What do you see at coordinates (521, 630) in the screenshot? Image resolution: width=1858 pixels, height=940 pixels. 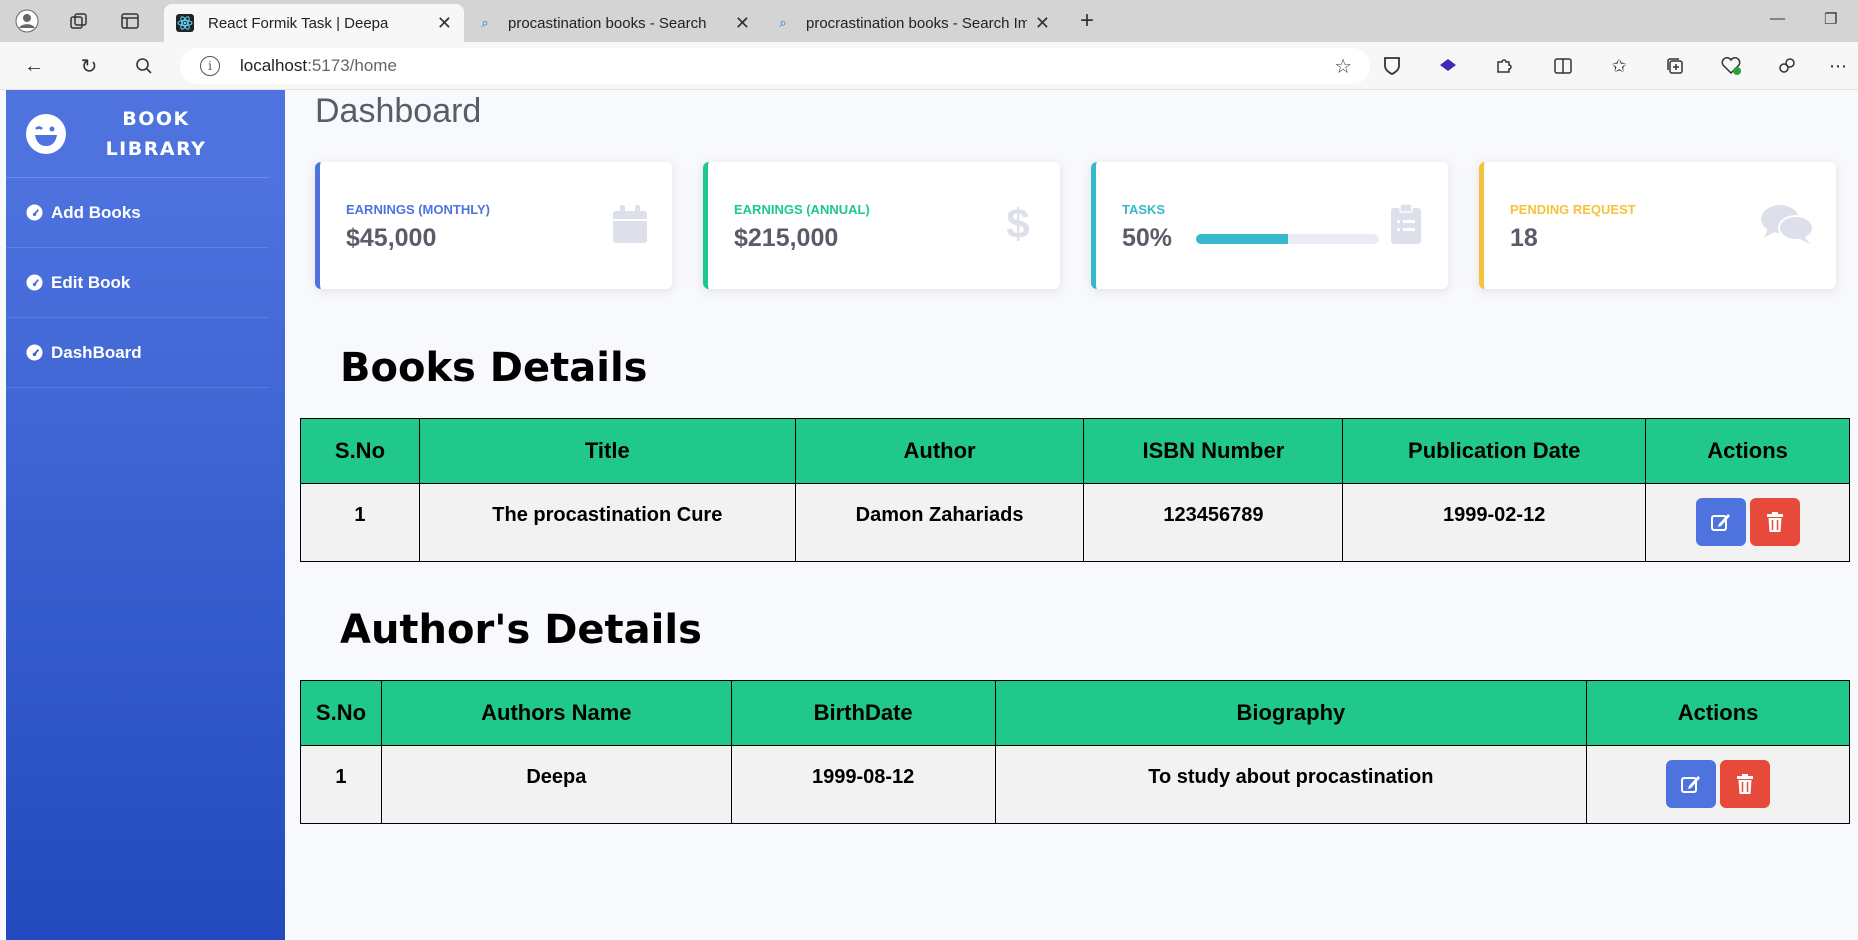 I see `authors-heading: Author's Details` at bounding box center [521, 630].